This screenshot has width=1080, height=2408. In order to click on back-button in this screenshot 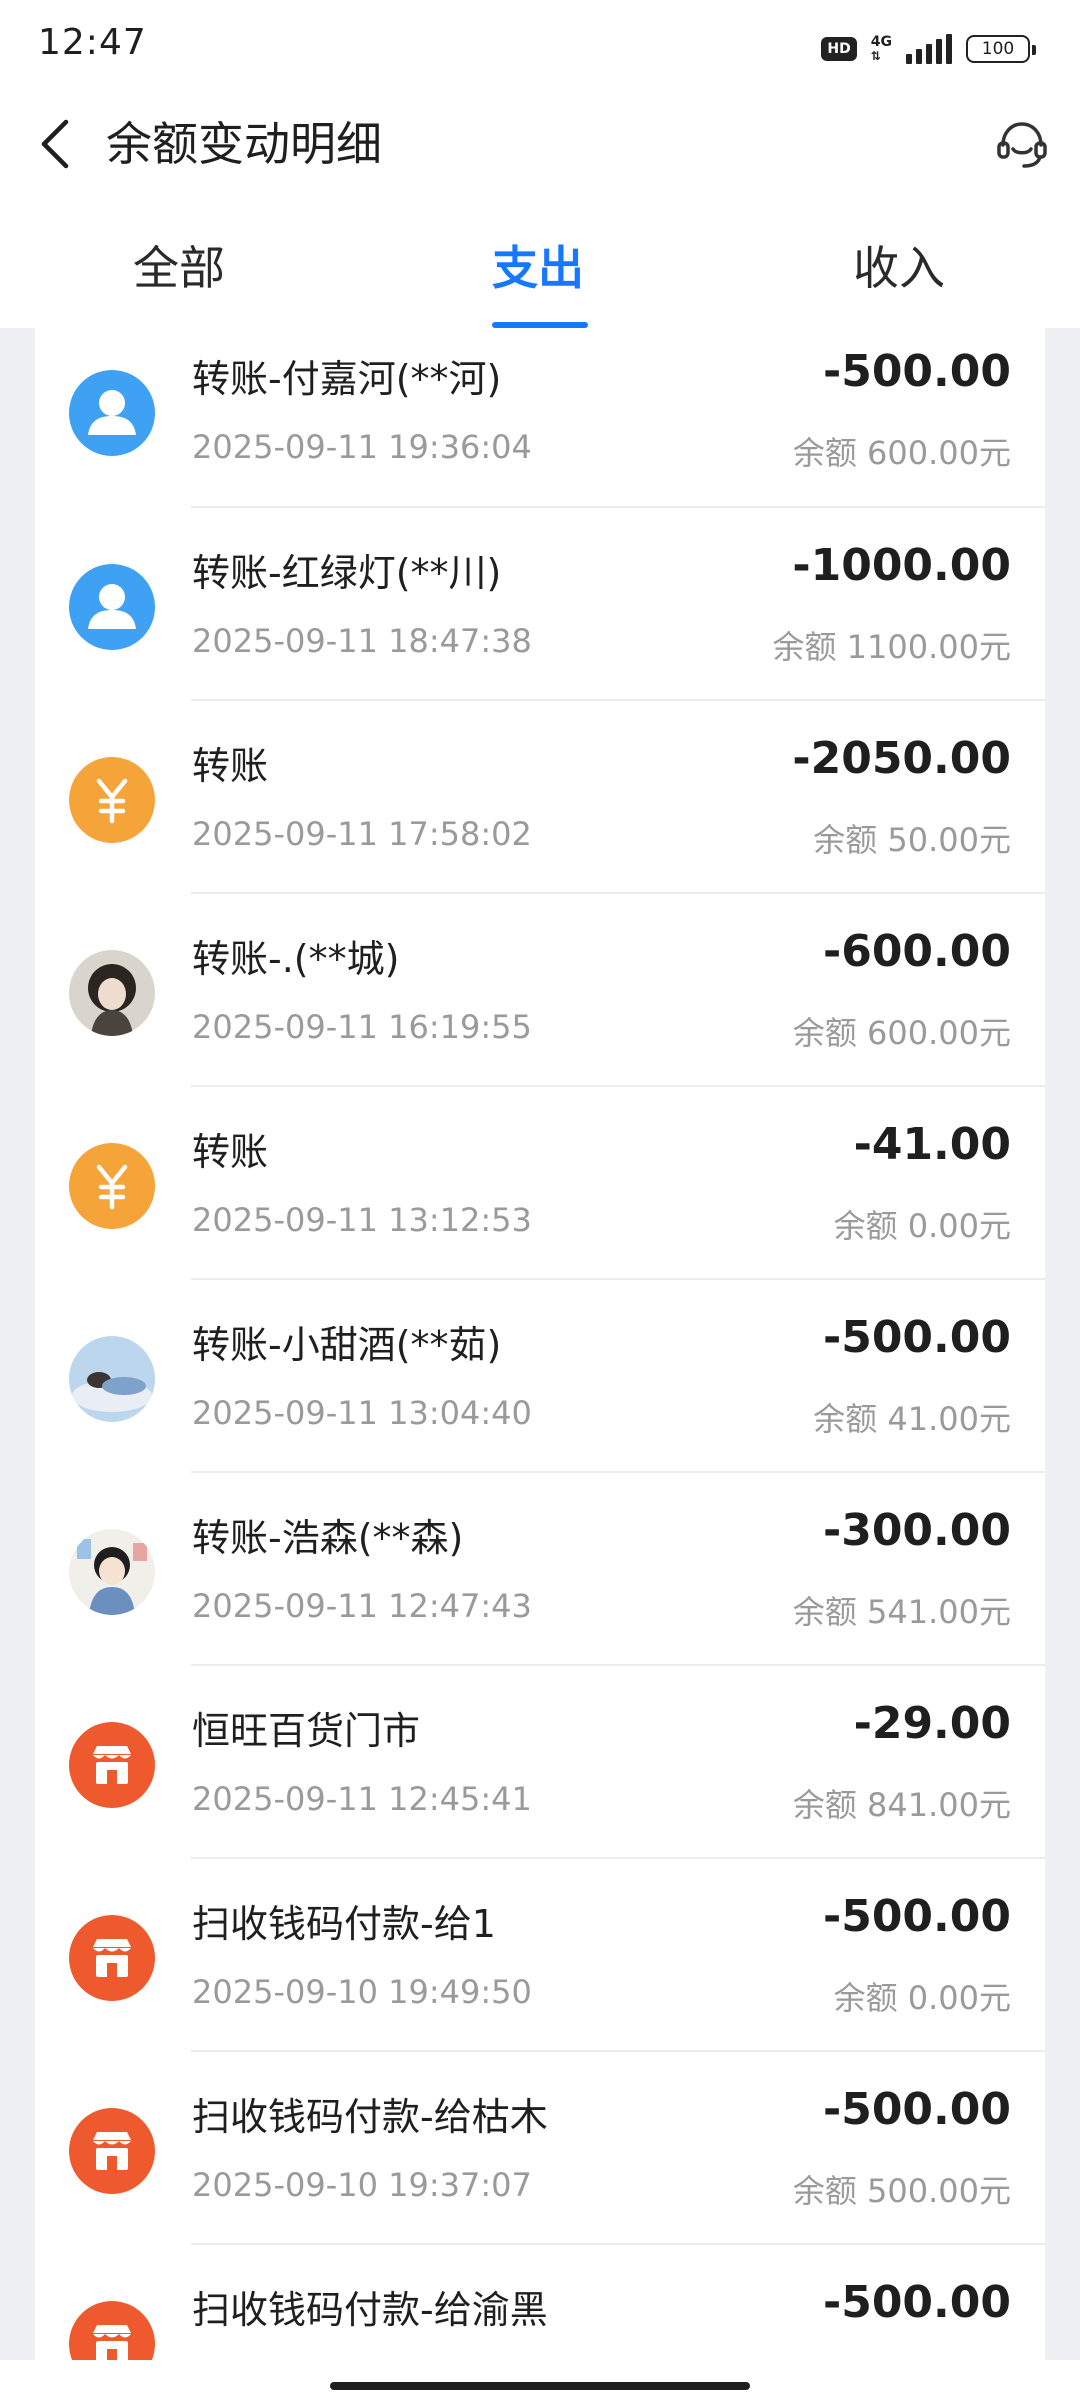, I will do `click(56, 144)`.